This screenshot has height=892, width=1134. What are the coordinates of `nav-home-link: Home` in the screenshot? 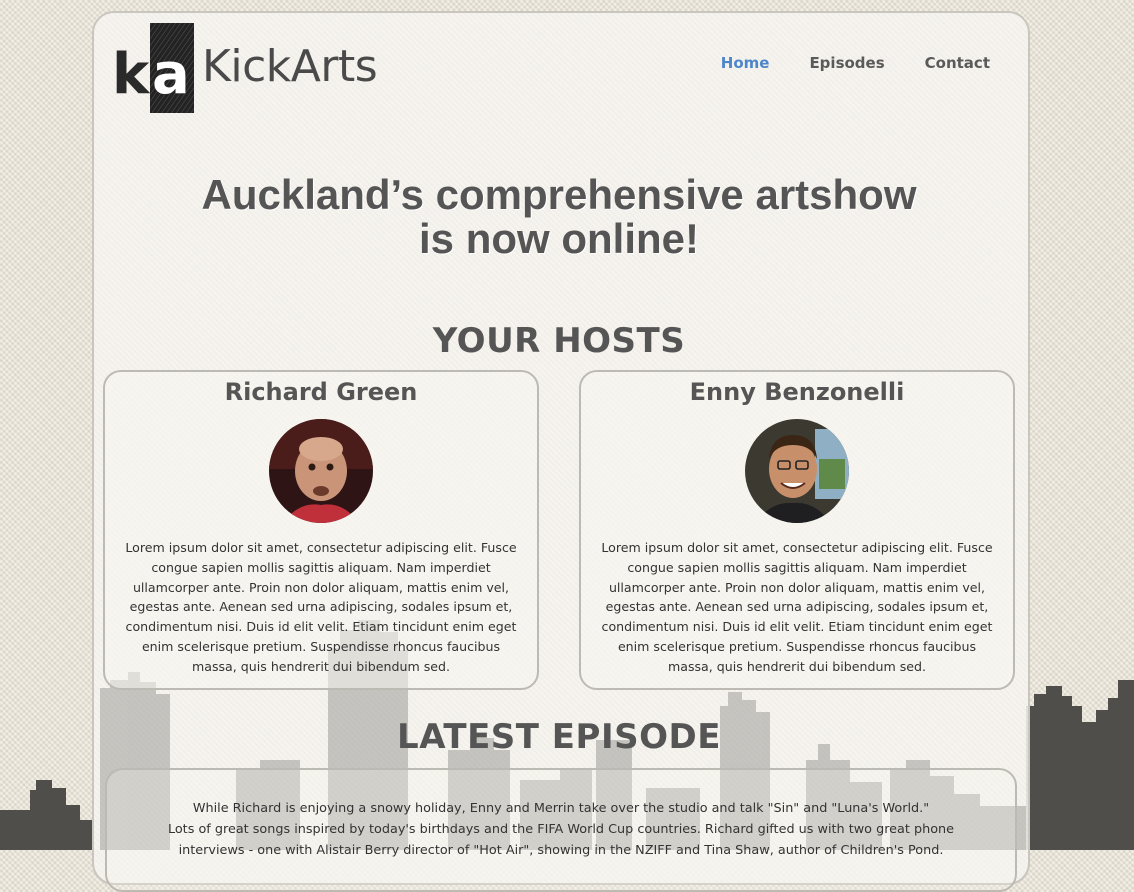 It's located at (745, 63).